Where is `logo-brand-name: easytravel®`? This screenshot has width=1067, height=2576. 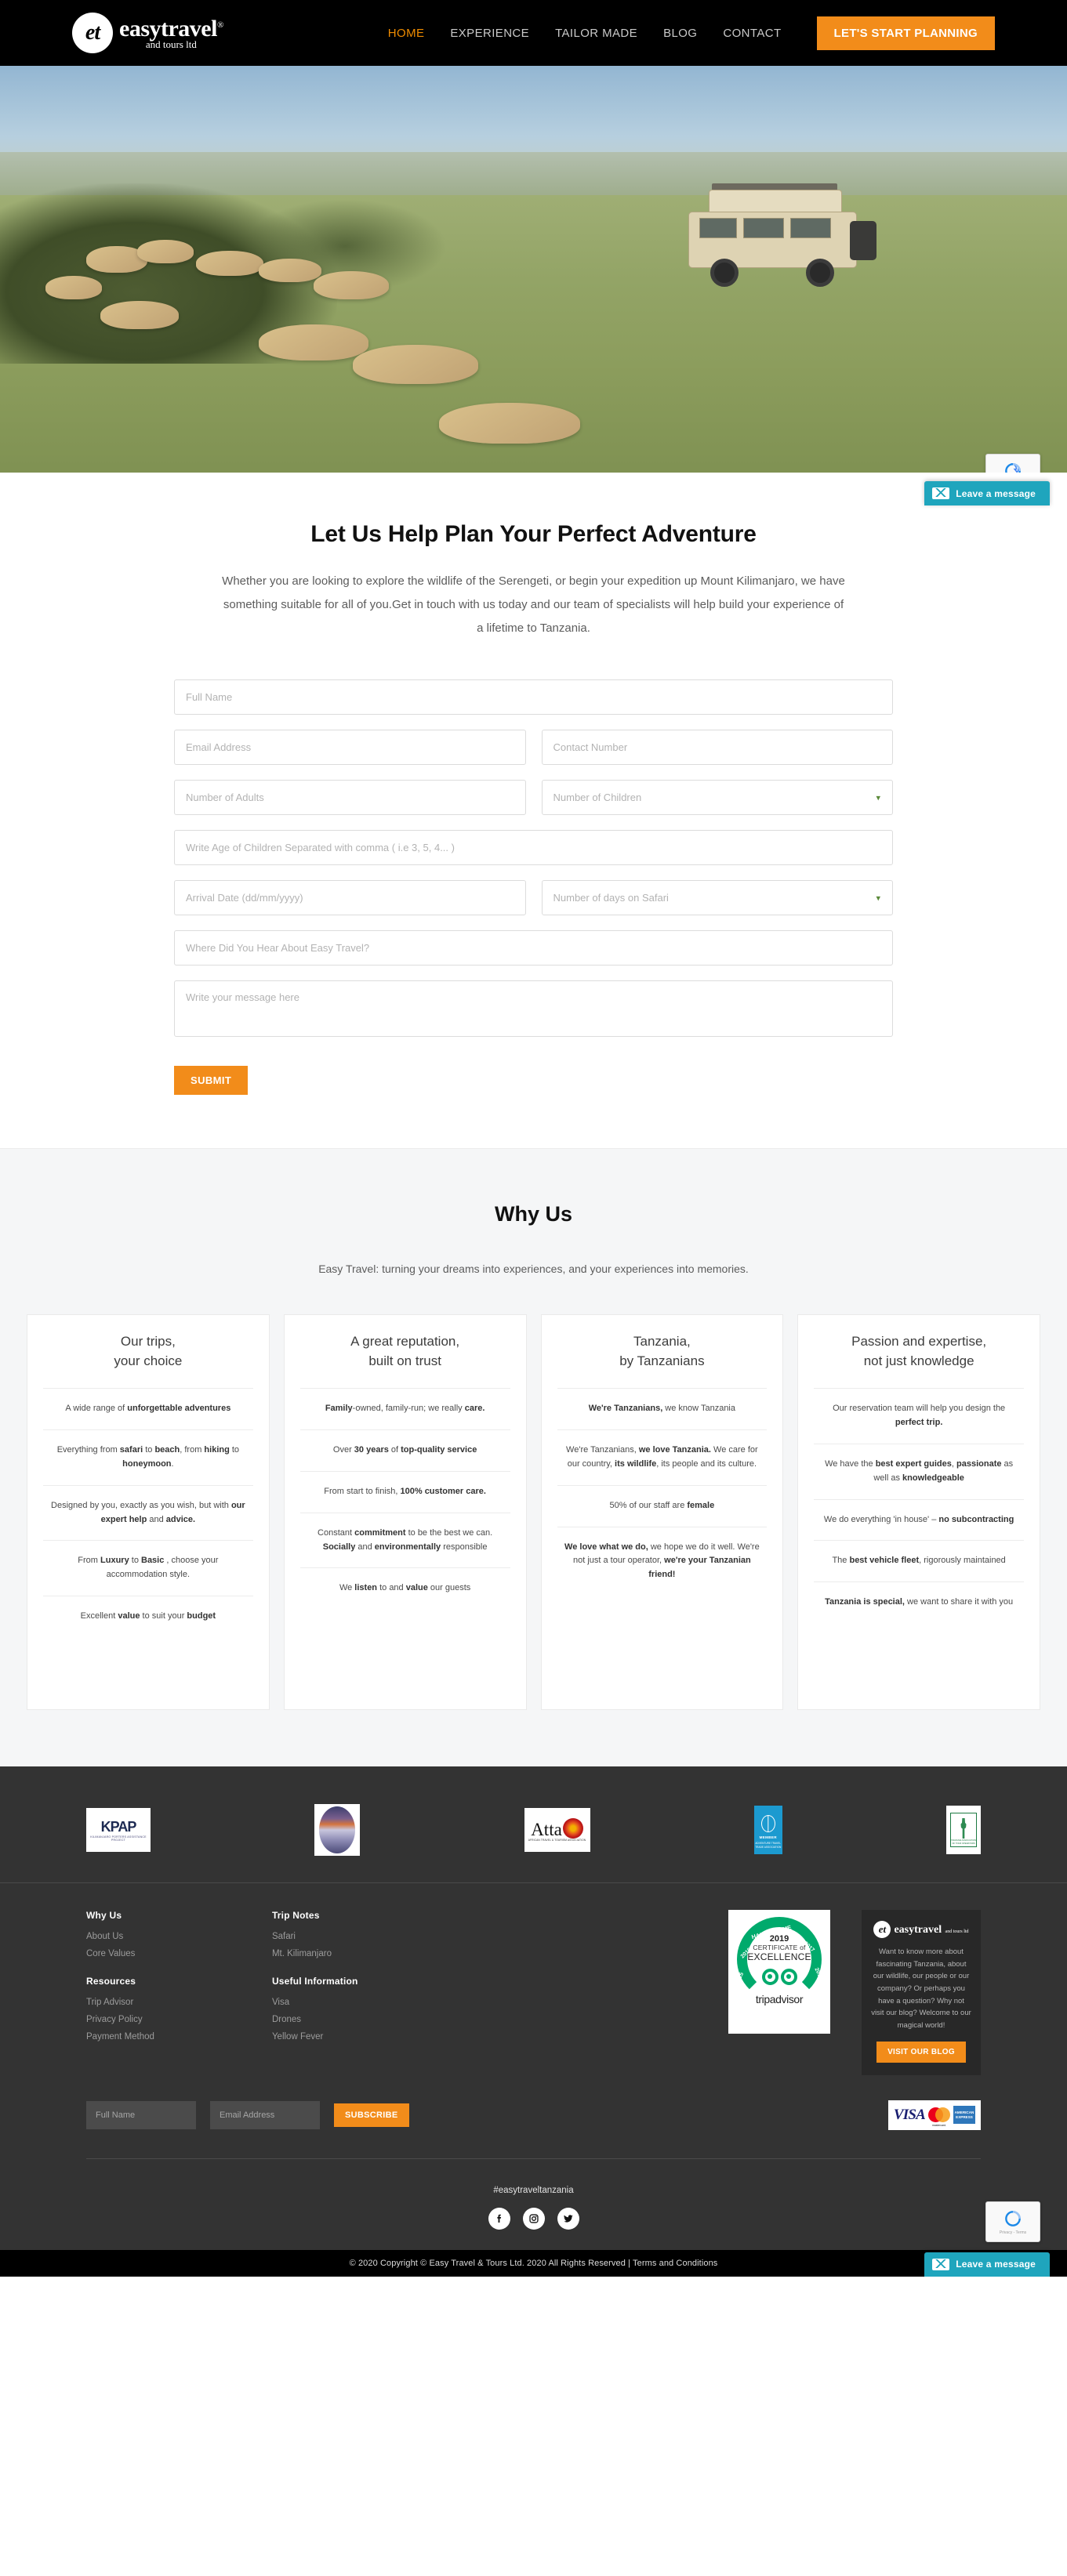 logo-brand-name: easytravel® is located at coordinates (171, 28).